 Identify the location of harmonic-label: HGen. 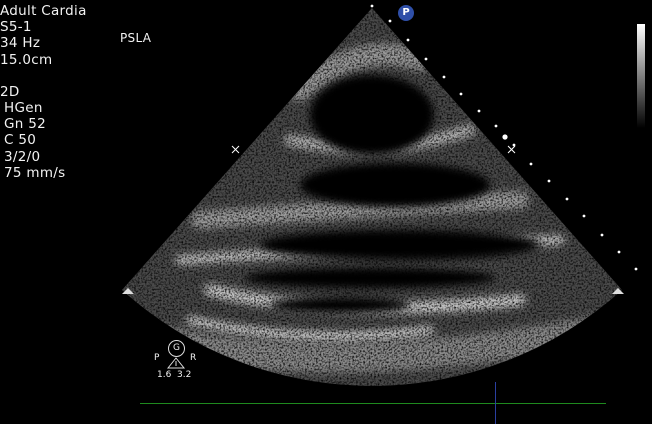
(23, 108).